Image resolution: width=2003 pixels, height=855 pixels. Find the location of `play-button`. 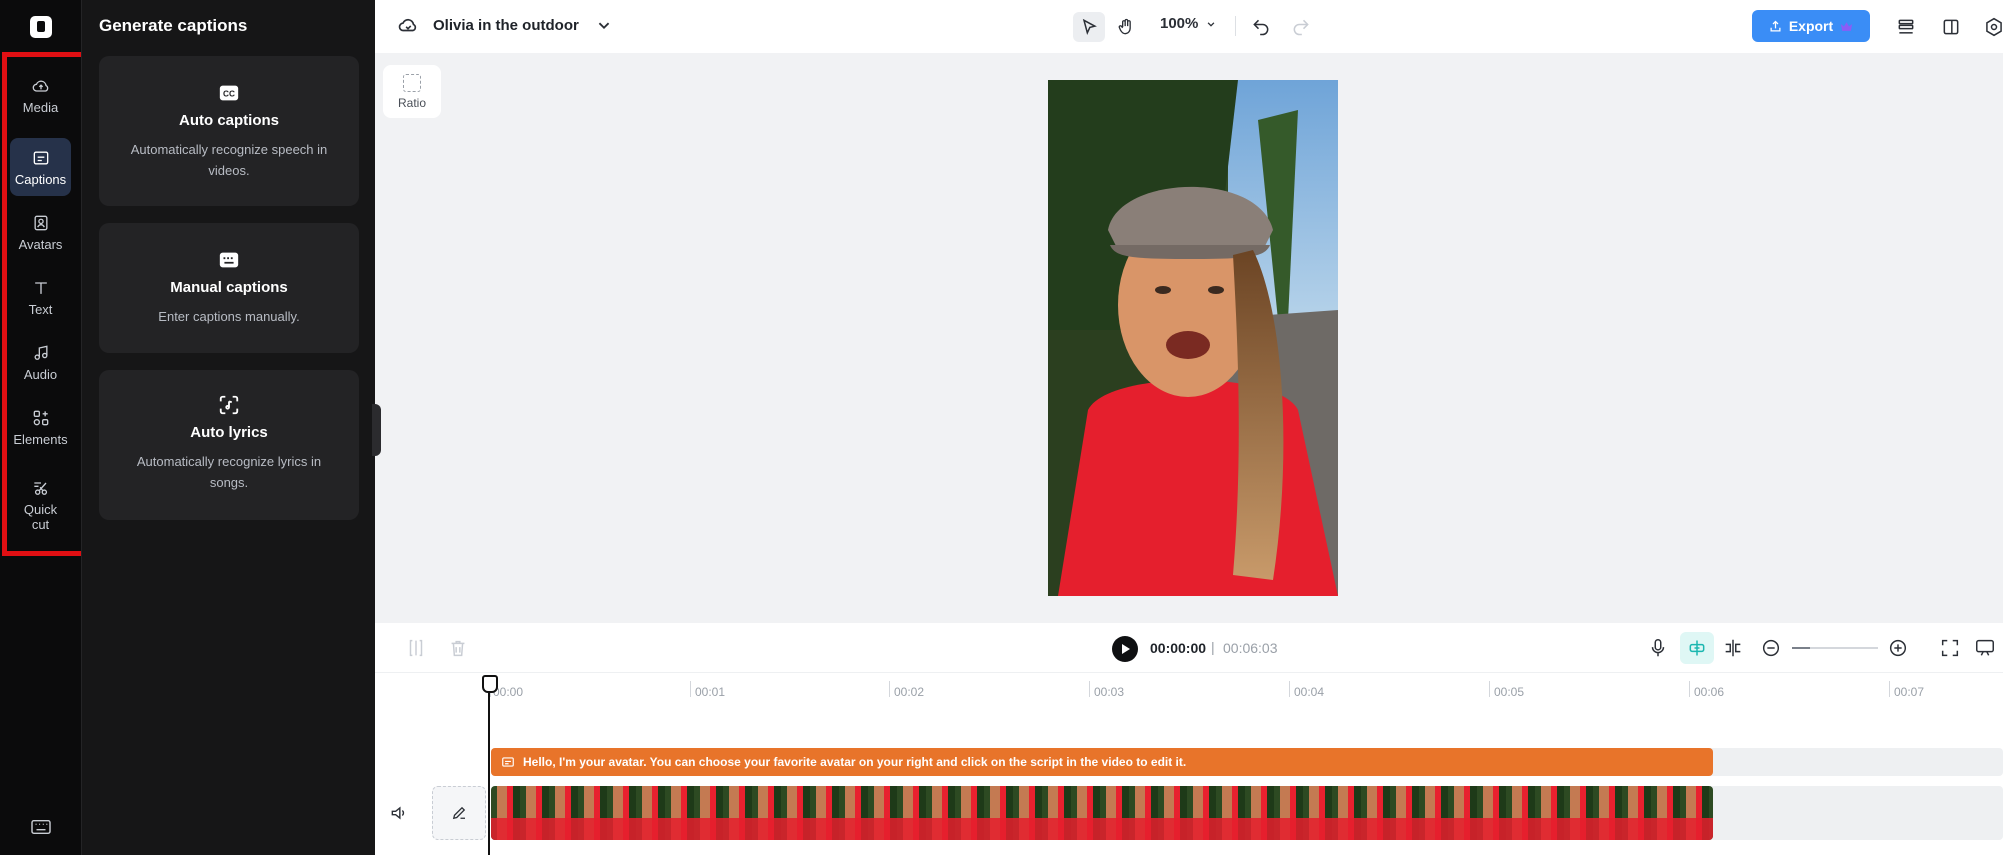

play-button is located at coordinates (1125, 649).